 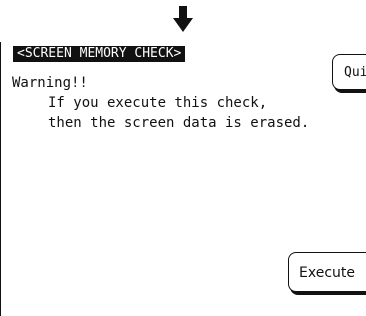 I want to click on warning-label: Warning!!, so click(x=50, y=83).